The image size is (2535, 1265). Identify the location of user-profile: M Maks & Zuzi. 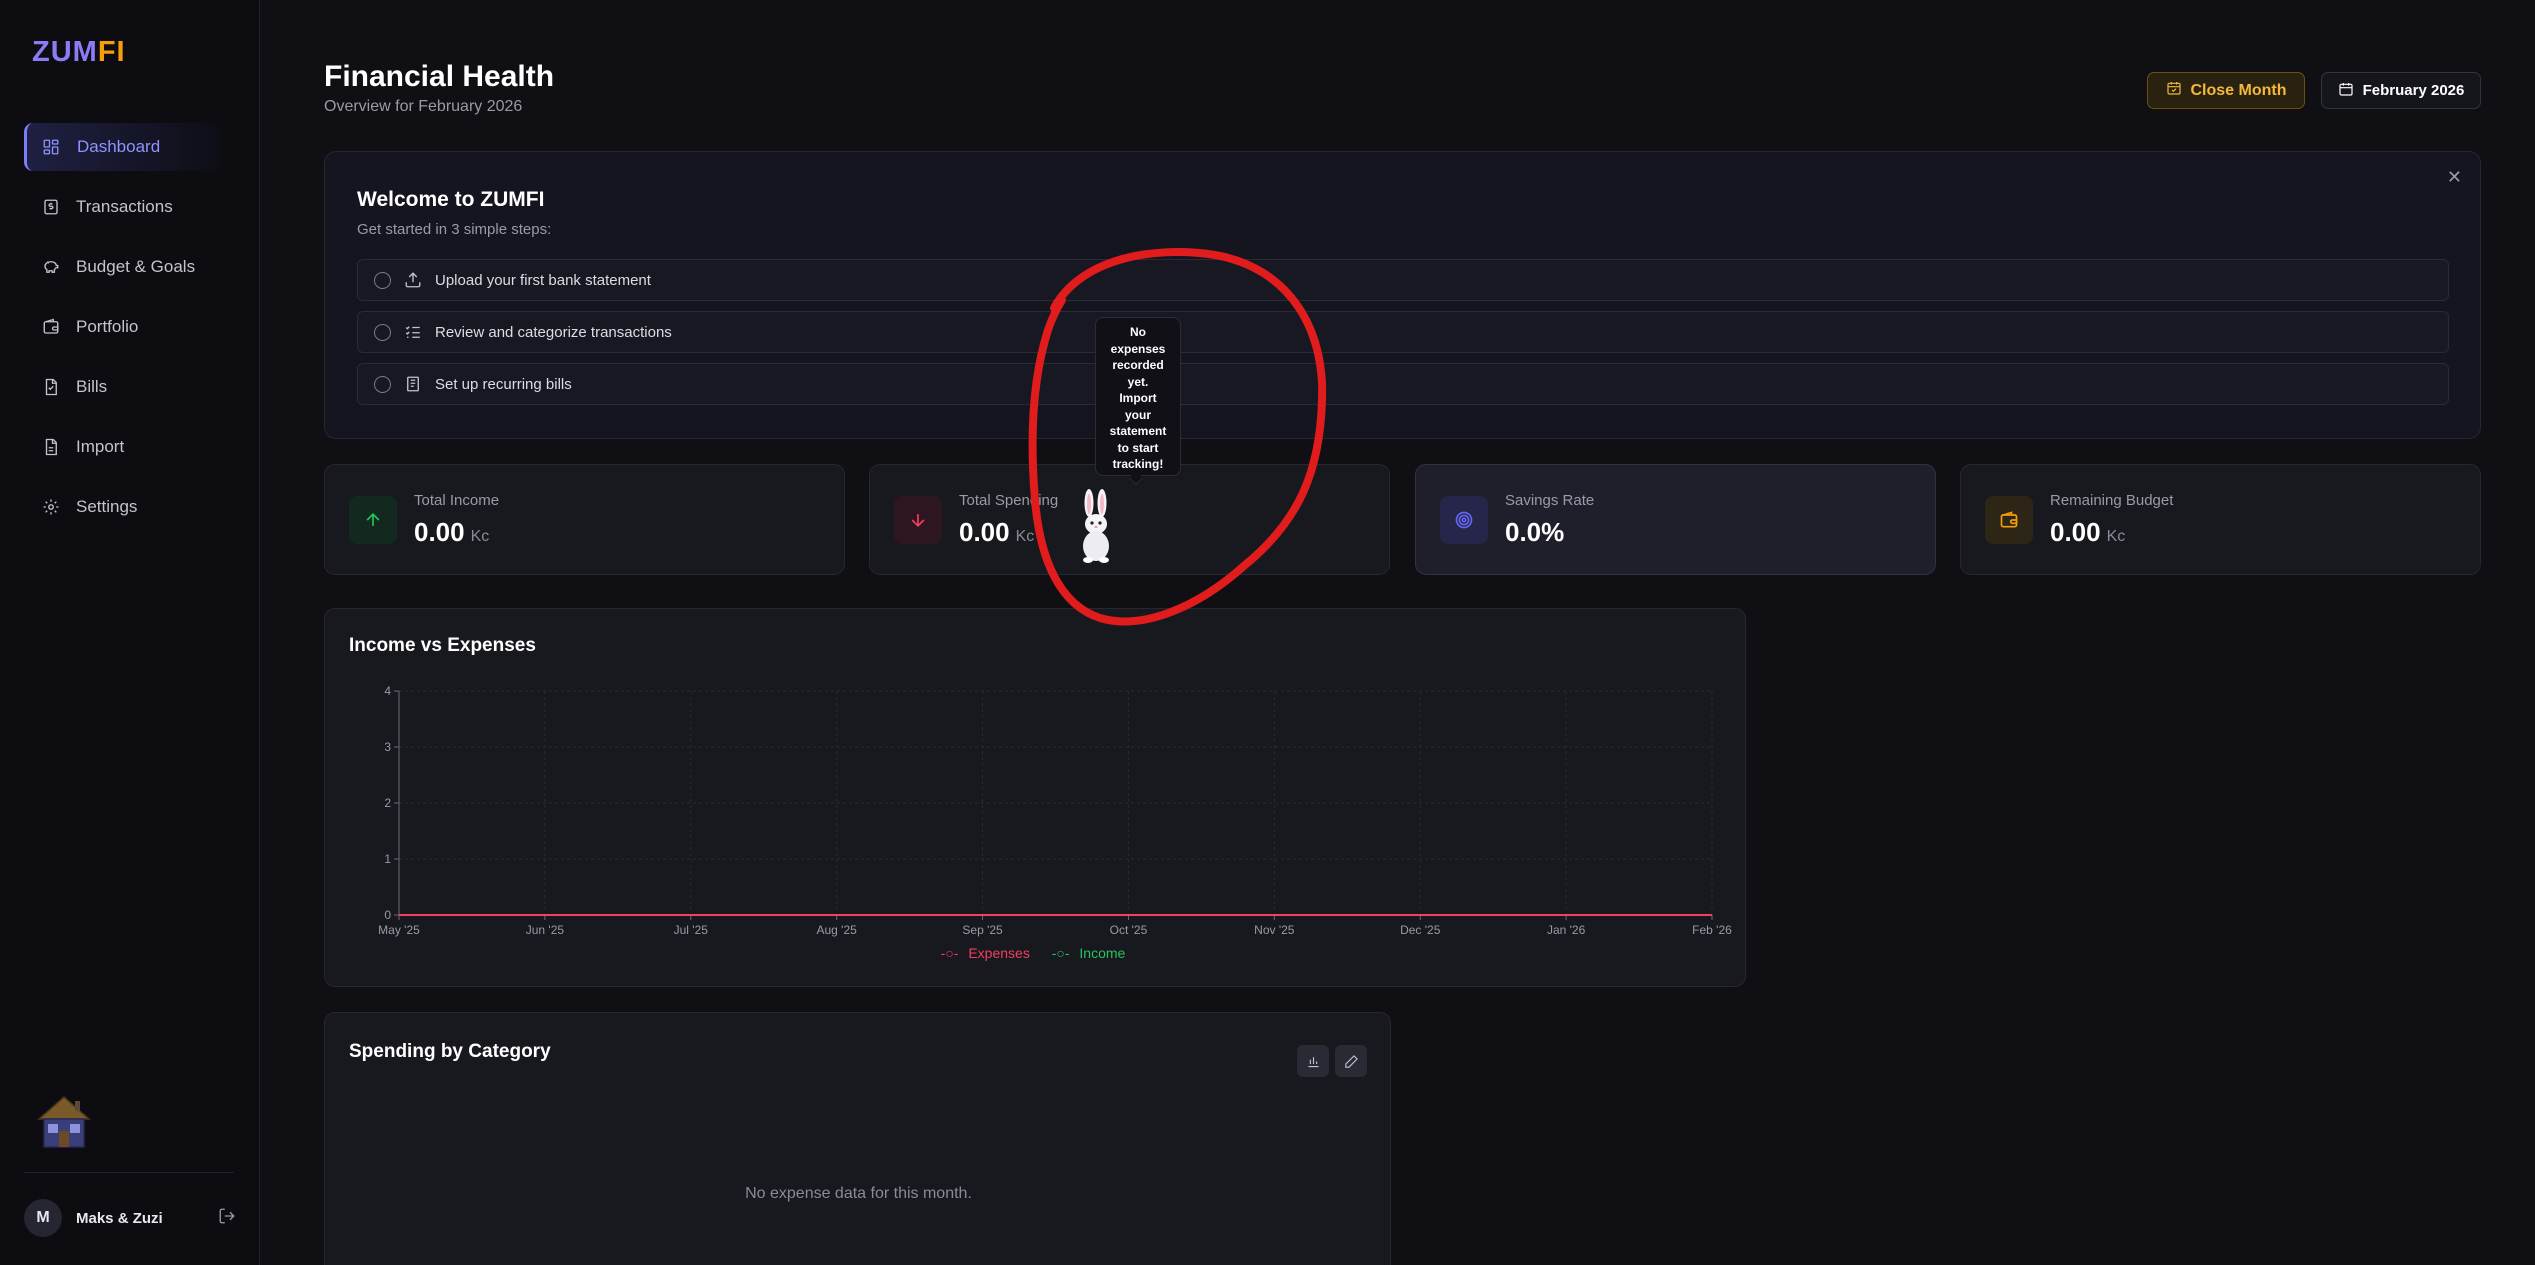
(130, 1218).